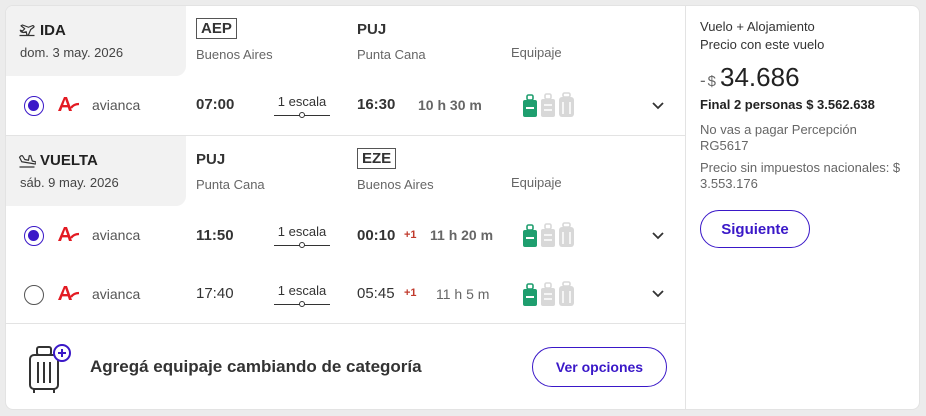  I want to click on luggage-plus-icon, so click(50, 368).